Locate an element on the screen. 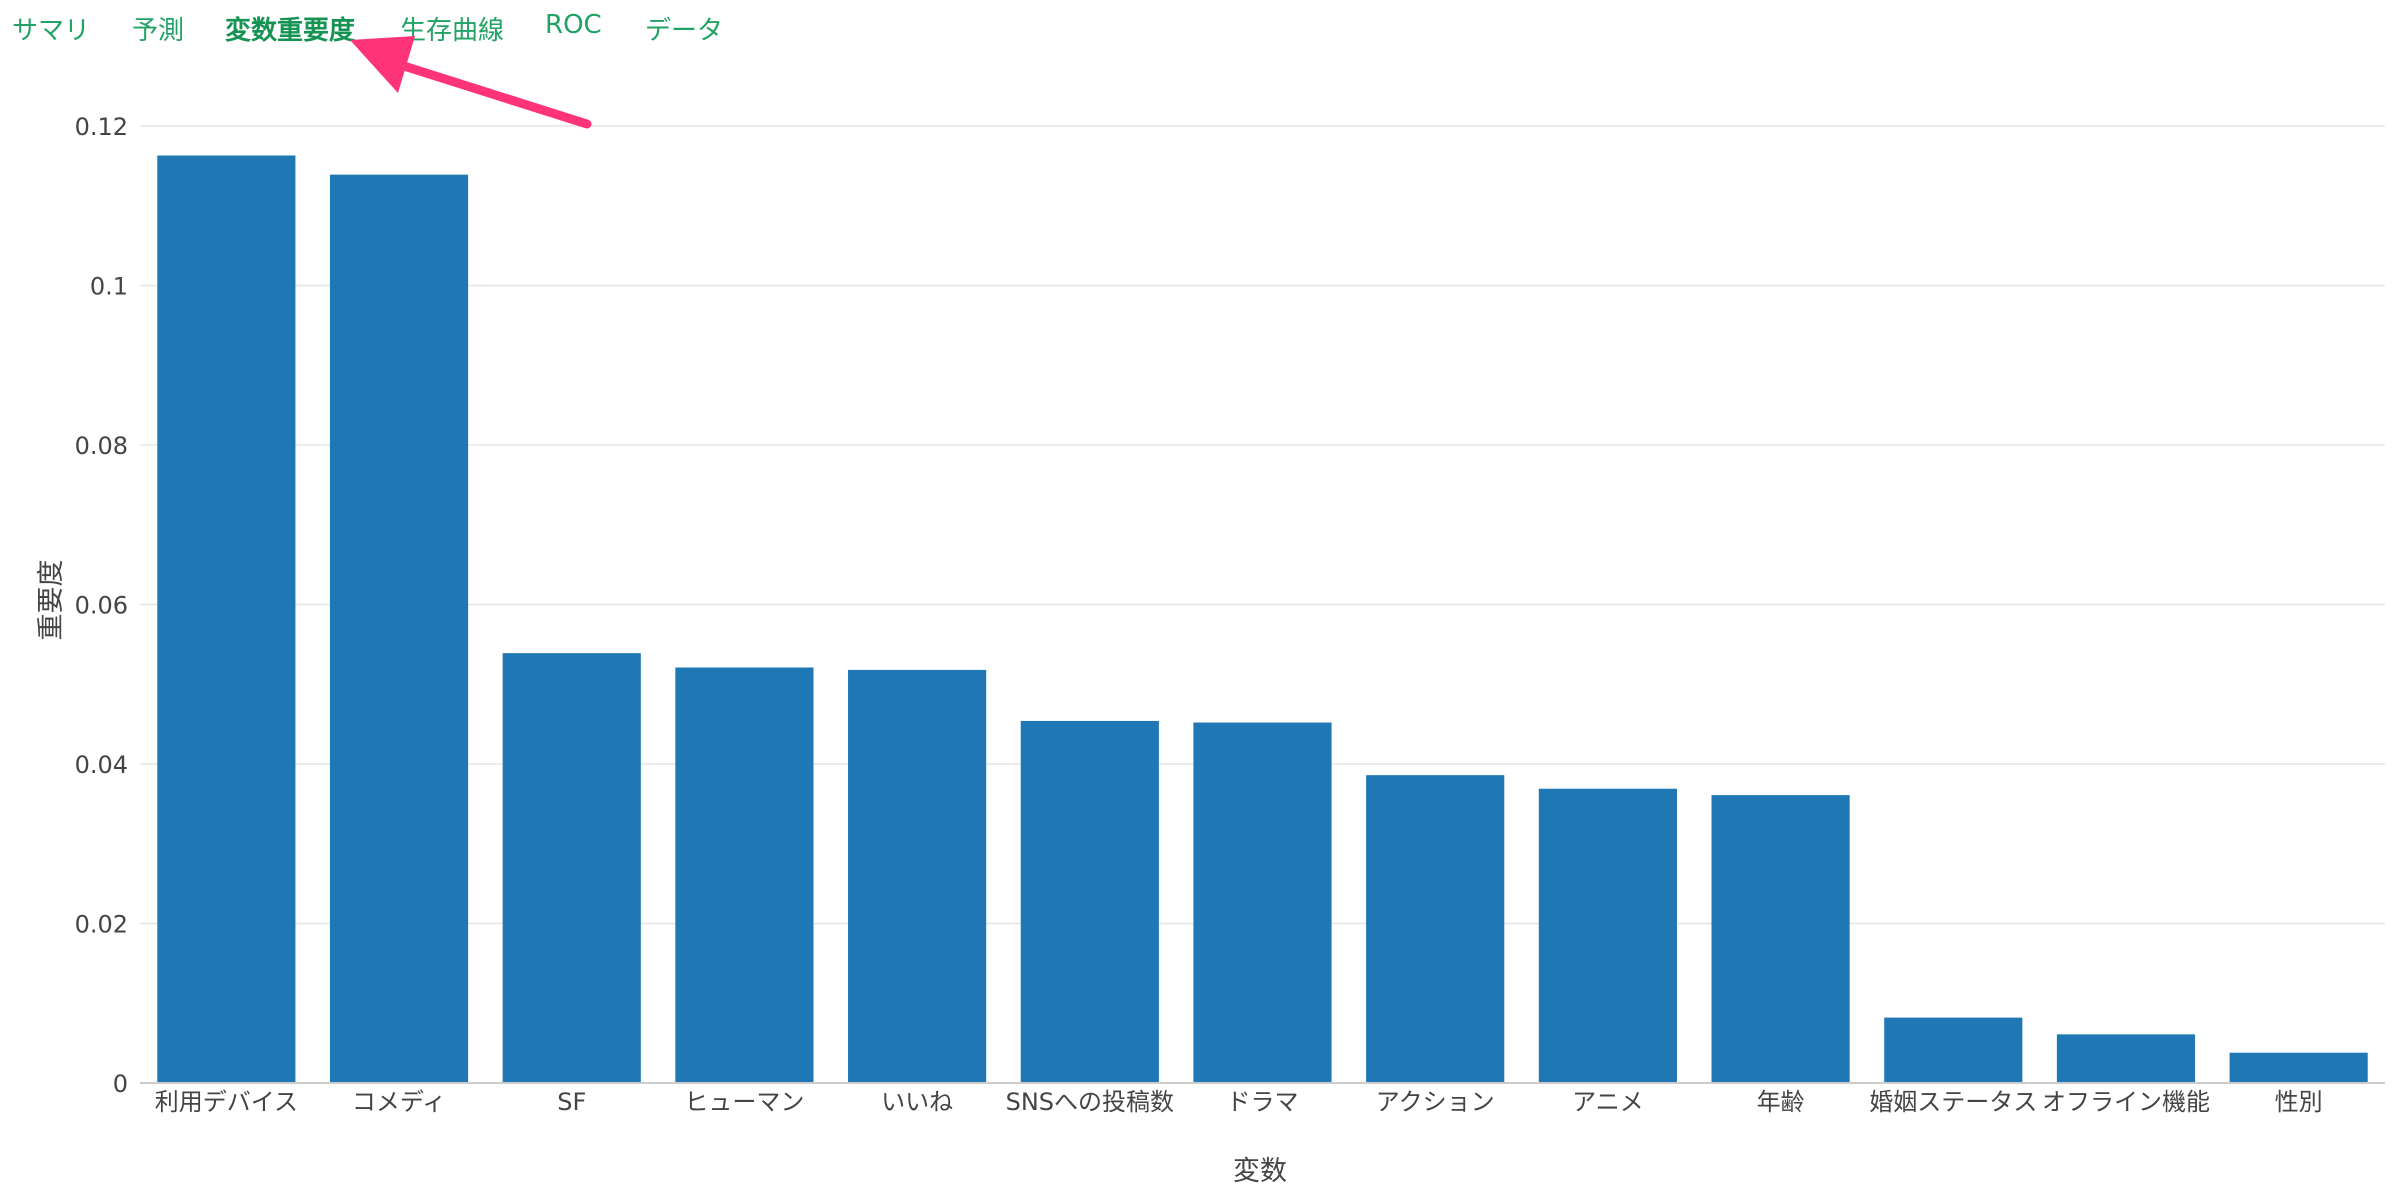  x-tick-label: アクション is located at coordinates (1435, 1102).